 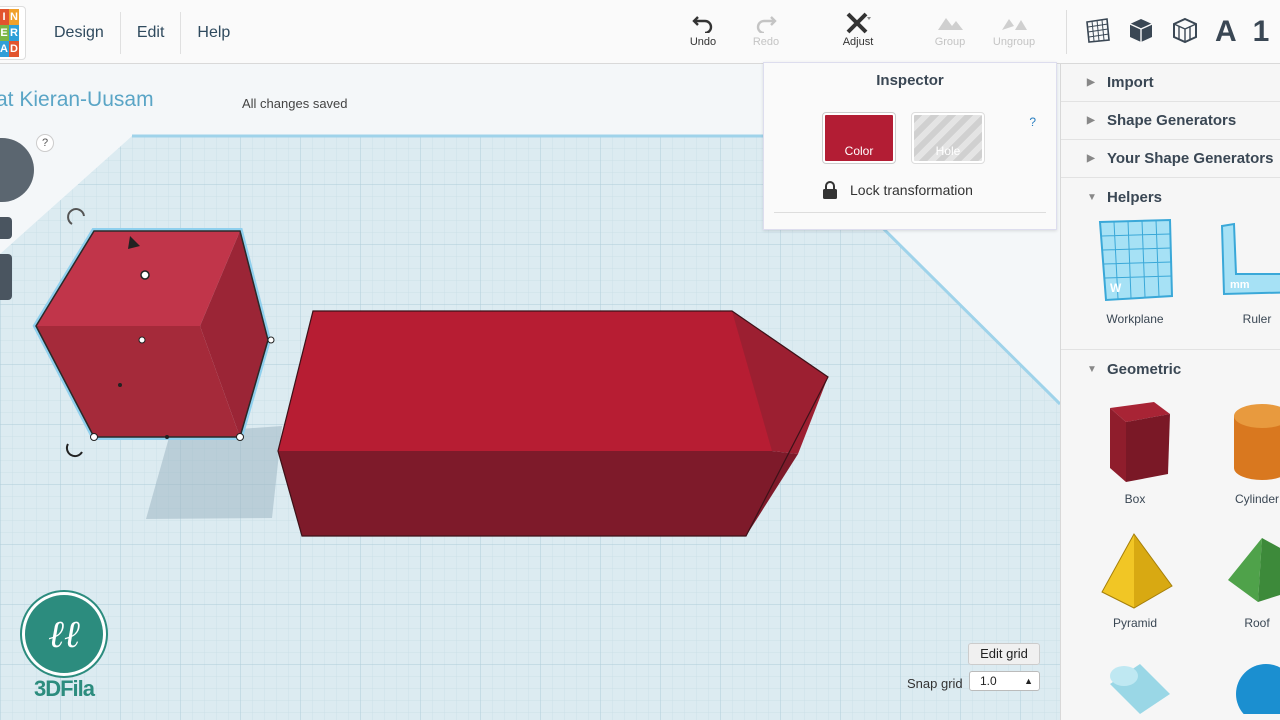 What do you see at coordinates (1257, 623) in the screenshot?
I see `item-label: Roof` at bounding box center [1257, 623].